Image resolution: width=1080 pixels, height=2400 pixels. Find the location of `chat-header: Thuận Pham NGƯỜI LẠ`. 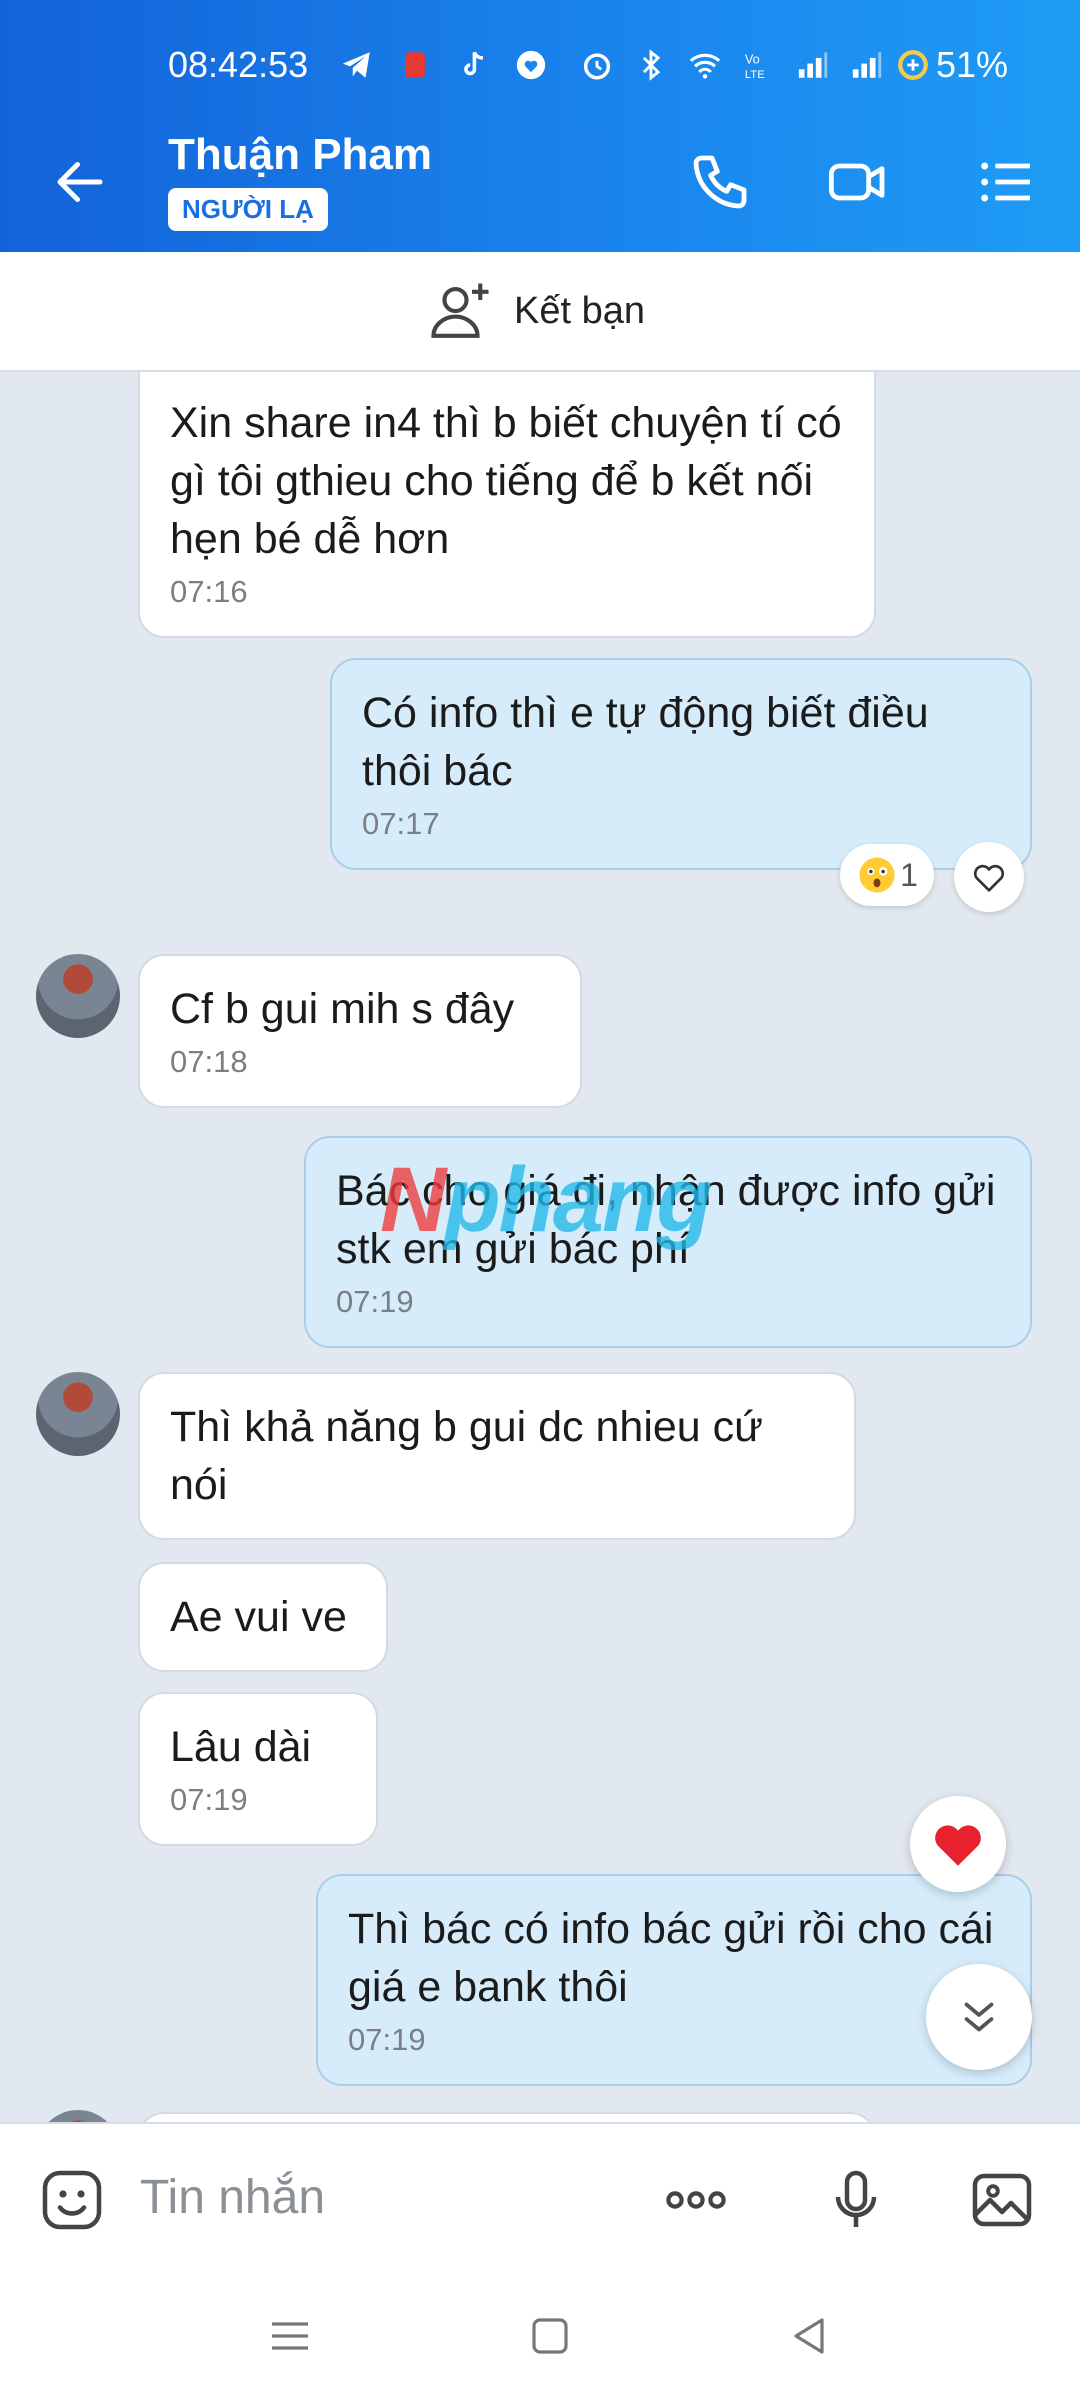

chat-header: Thuận Pham NGƯỜI LẠ is located at coordinates (540, 180).